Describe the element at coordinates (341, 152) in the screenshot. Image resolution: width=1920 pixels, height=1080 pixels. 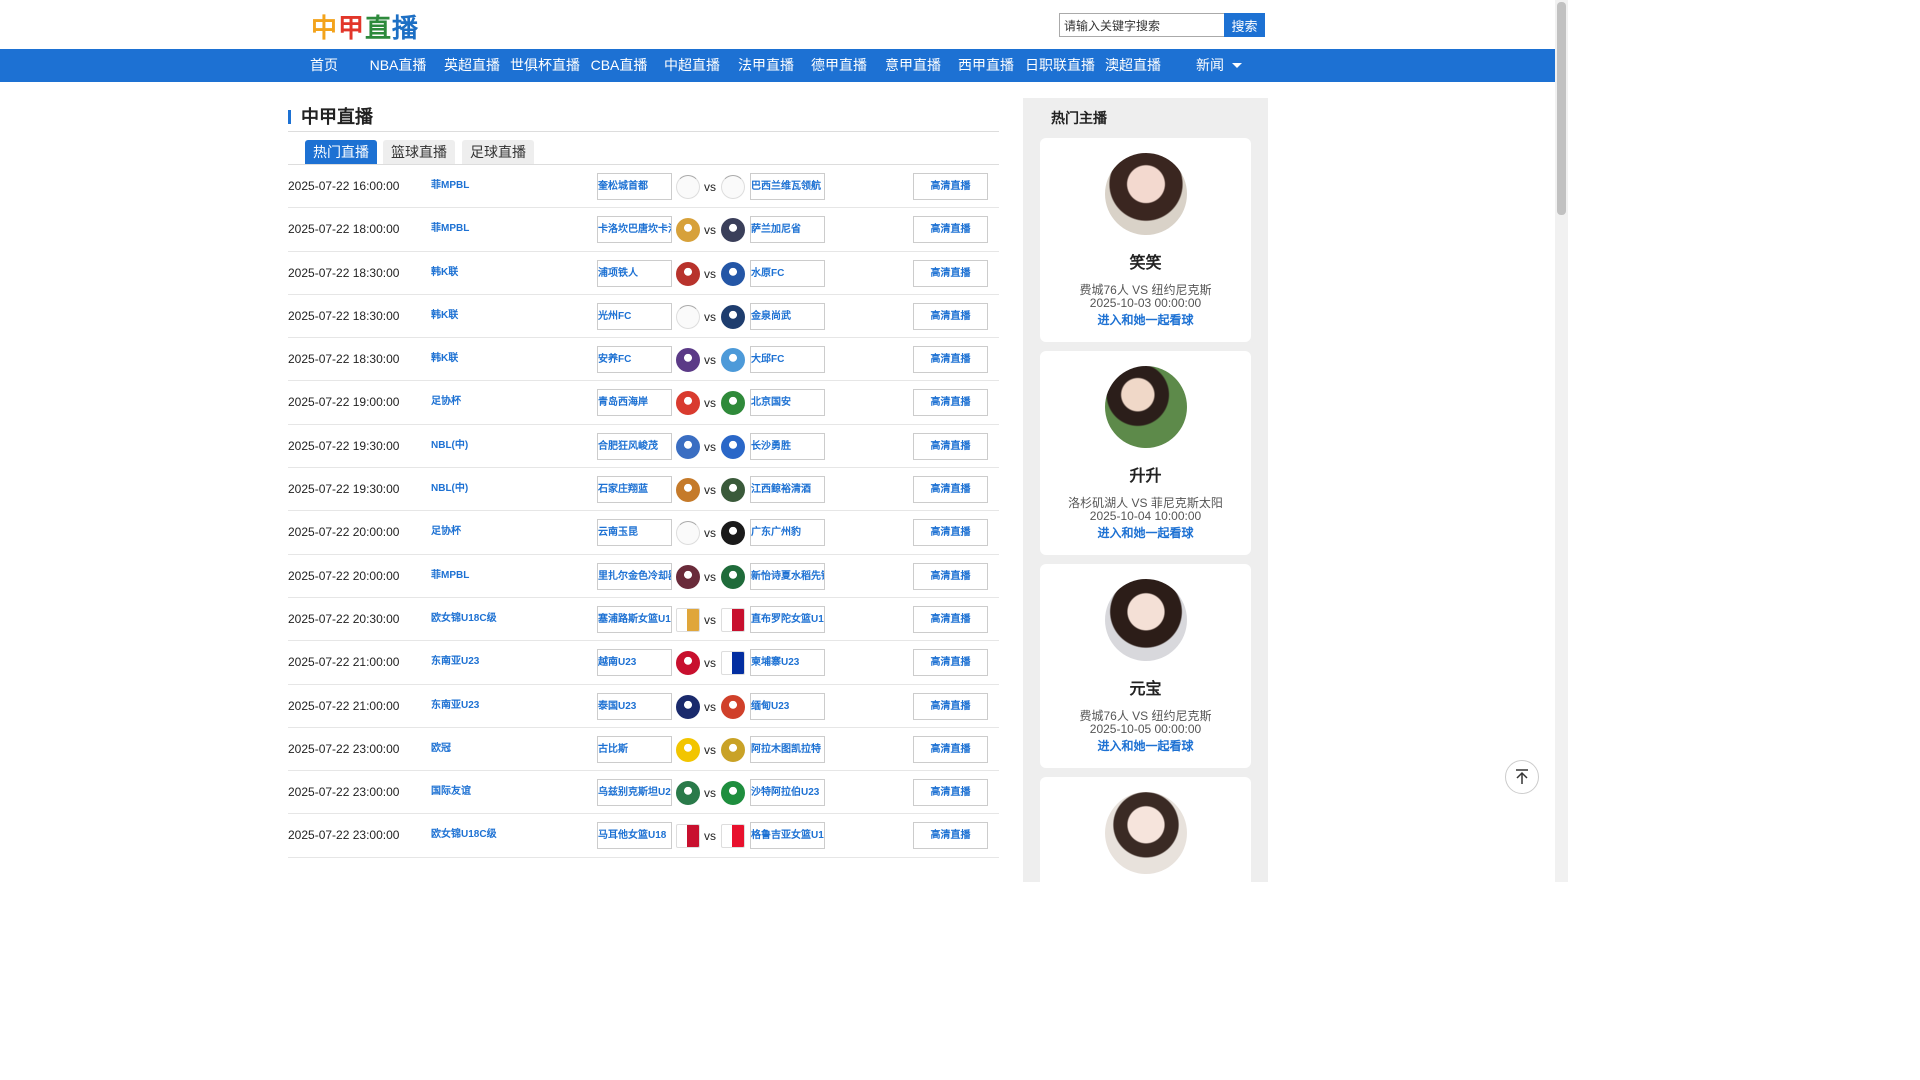
I see `tab-hot-live: 热门直播` at that location.